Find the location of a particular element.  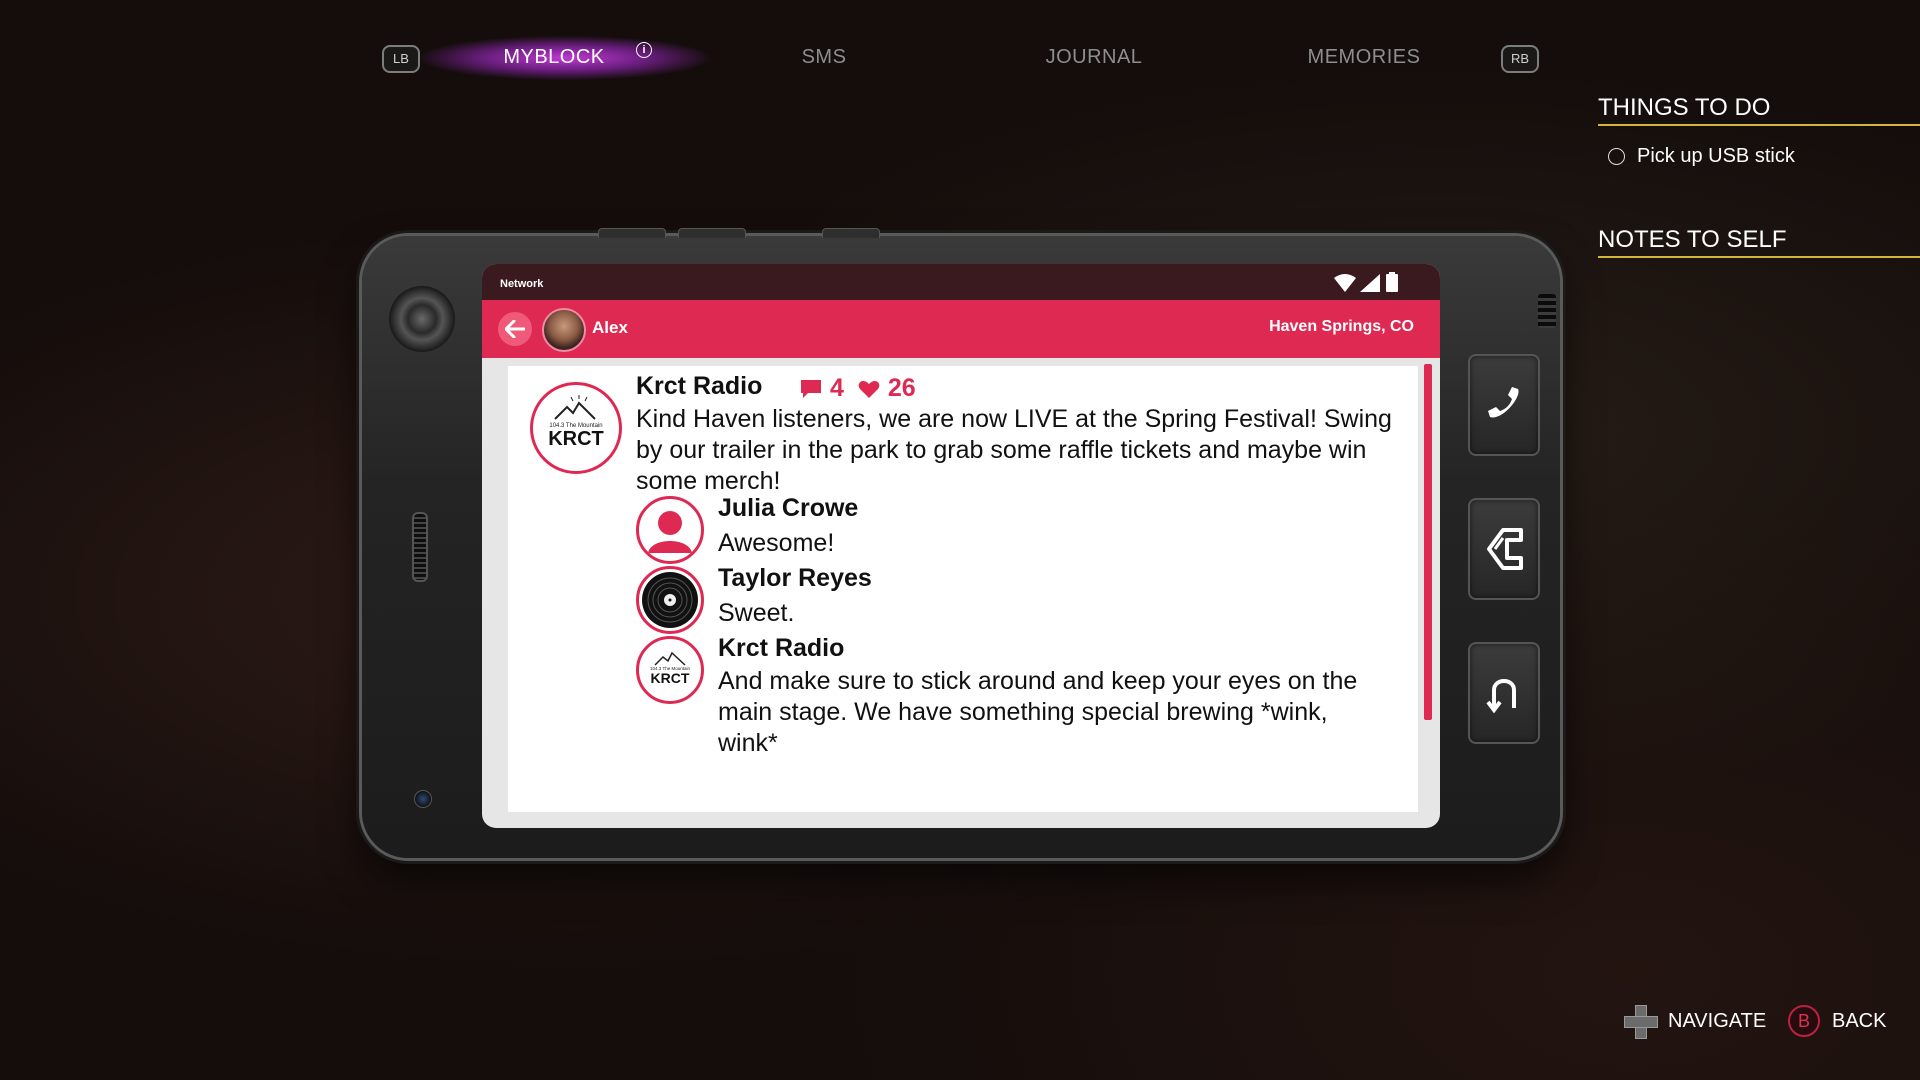

camera-lens-icon is located at coordinates (422, 319).